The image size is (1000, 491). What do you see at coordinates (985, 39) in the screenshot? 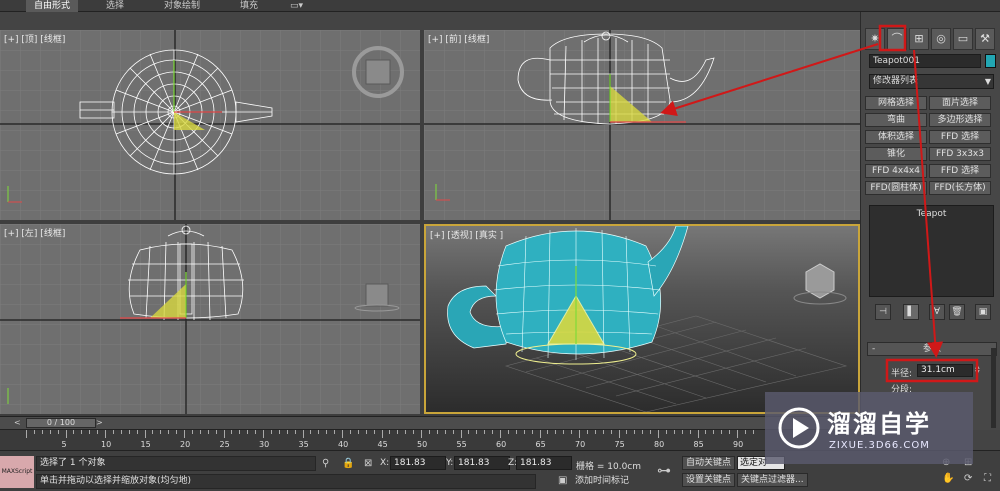
I see `utilities-tab-icon: ⚒` at bounding box center [985, 39].